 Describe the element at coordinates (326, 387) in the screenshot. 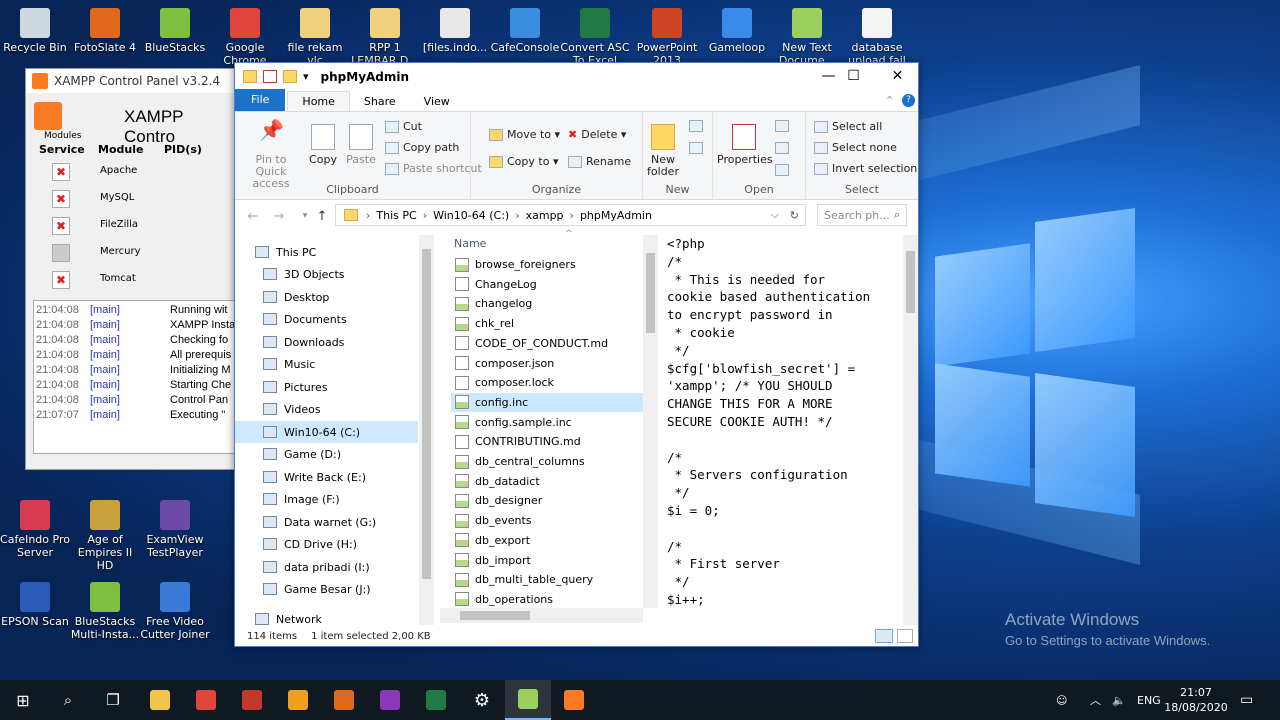

I see `tree-item: Pictures` at that location.